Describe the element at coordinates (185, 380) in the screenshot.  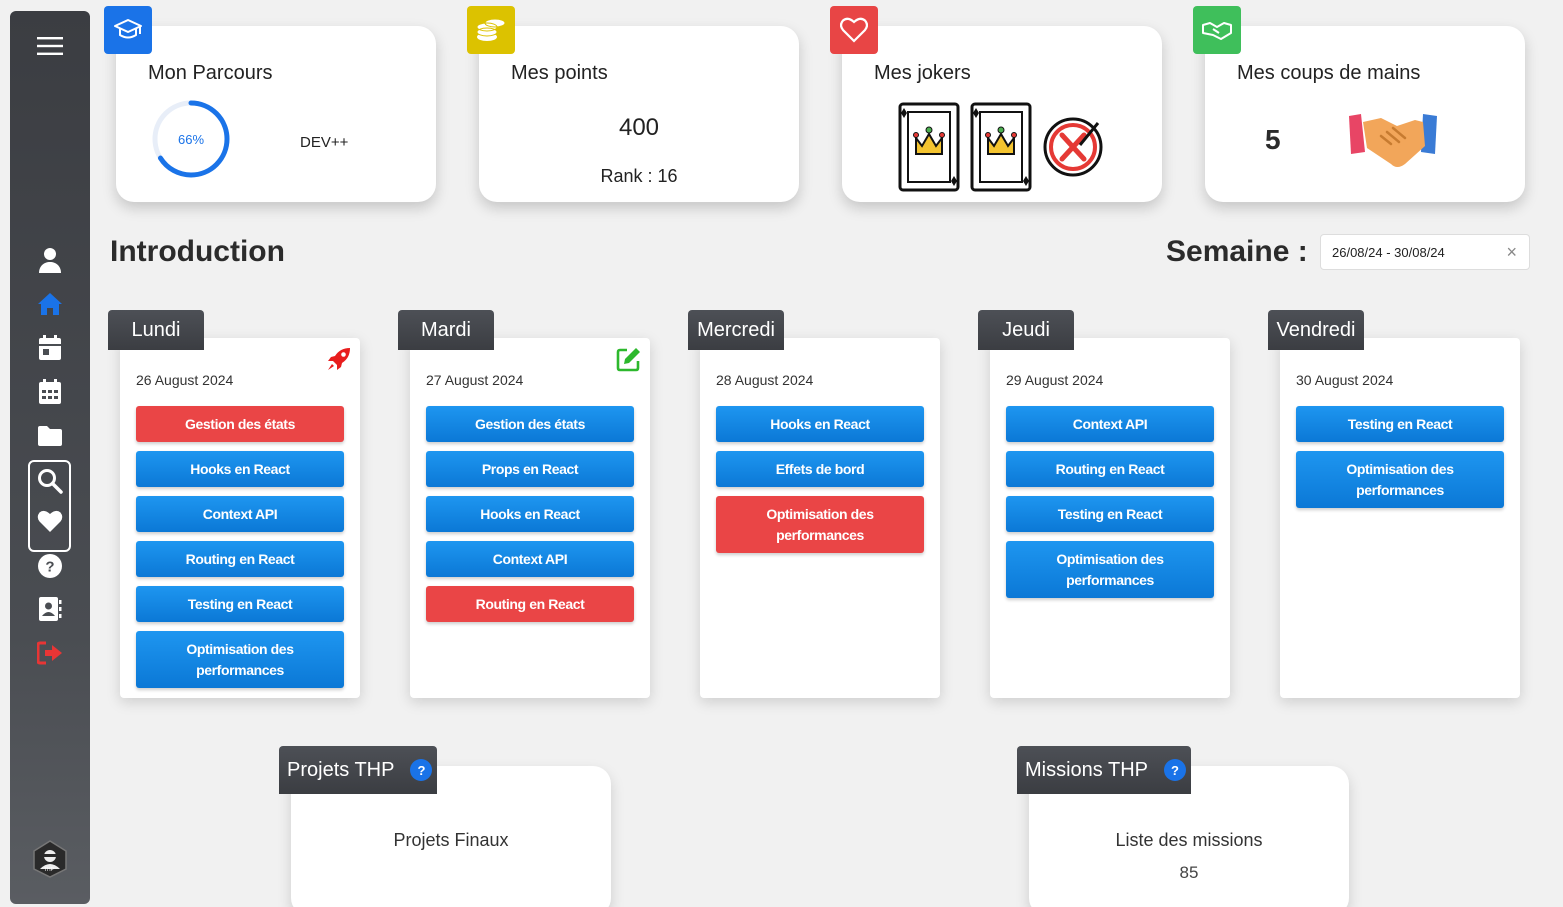
I see `day-date: 26 August 2024` at that location.